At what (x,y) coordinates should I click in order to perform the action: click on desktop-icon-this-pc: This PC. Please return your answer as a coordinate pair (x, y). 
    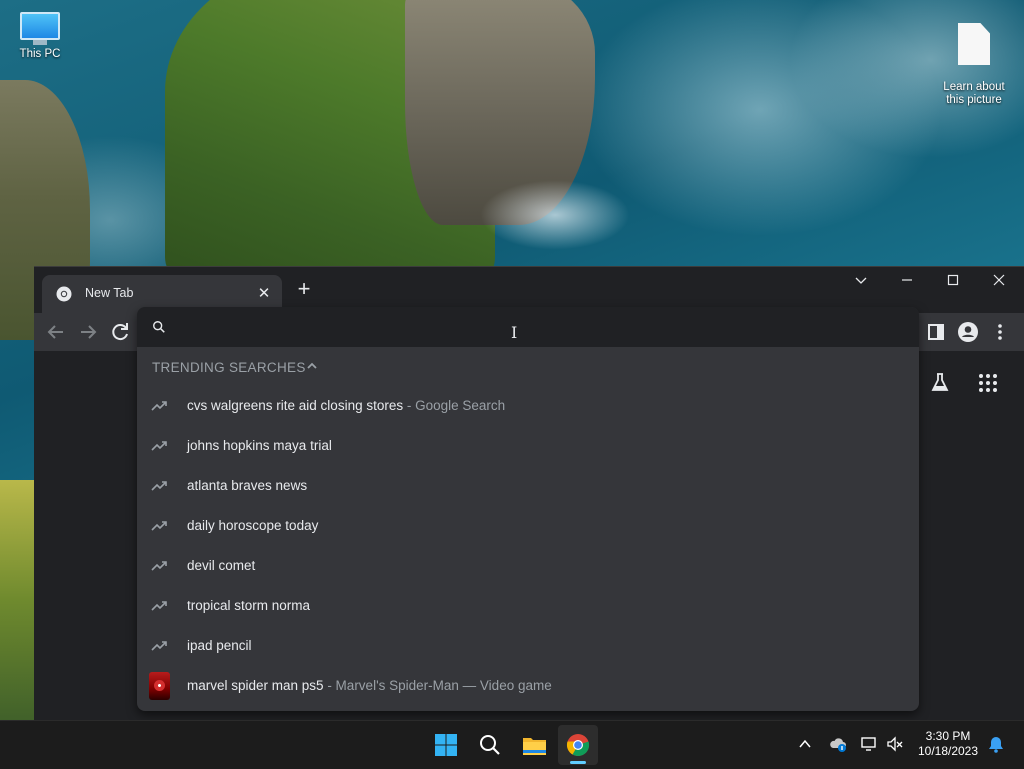
    Looking at the image, I should click on (40, 36).